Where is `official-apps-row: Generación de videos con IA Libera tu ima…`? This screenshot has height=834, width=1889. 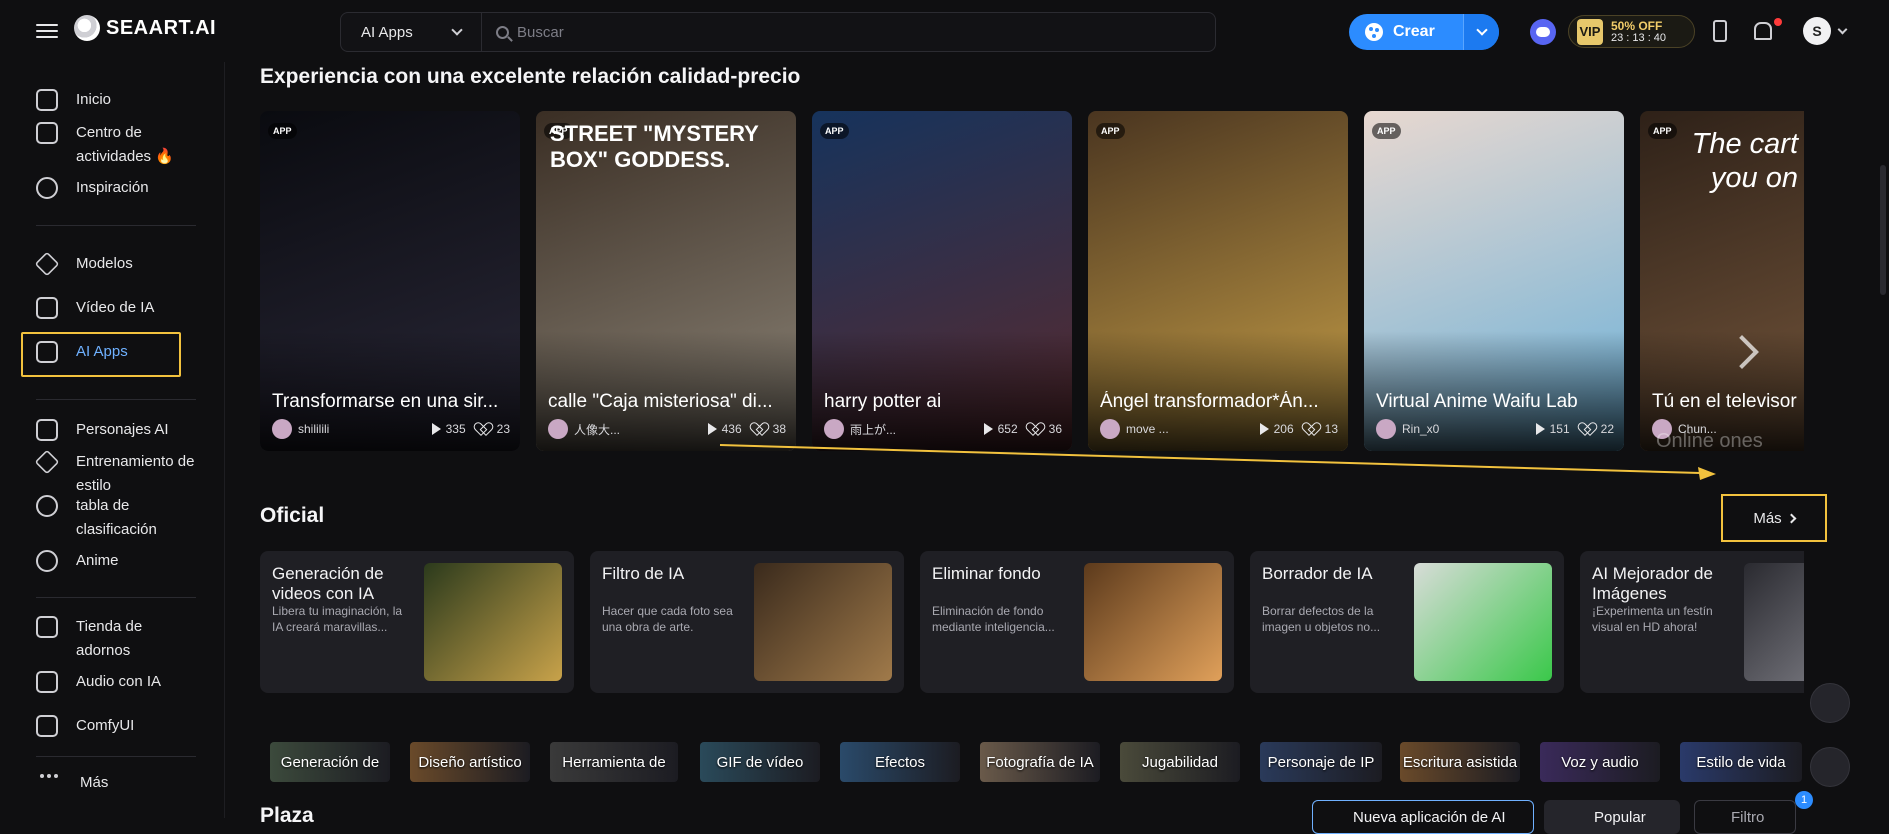
official-apps-row: Generación de videos con IA Libera tu ima… is located at coordinates (1032, 622).